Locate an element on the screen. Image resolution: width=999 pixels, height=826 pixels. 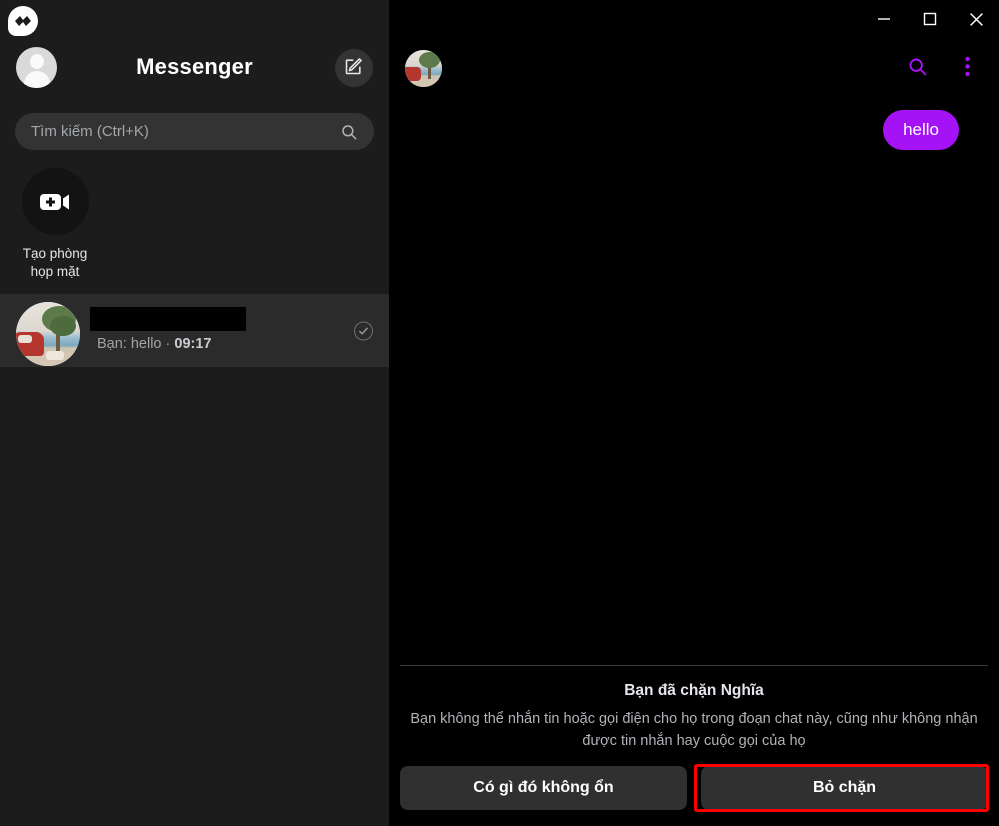
minimize-button is located at coordinates (884, 19).